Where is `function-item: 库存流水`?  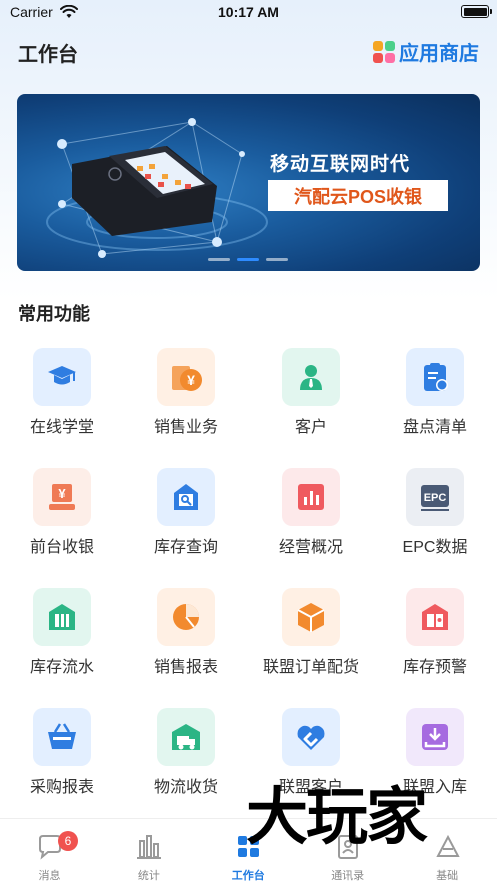 function-item: 库存流水 is located at coordinates (62, 635).